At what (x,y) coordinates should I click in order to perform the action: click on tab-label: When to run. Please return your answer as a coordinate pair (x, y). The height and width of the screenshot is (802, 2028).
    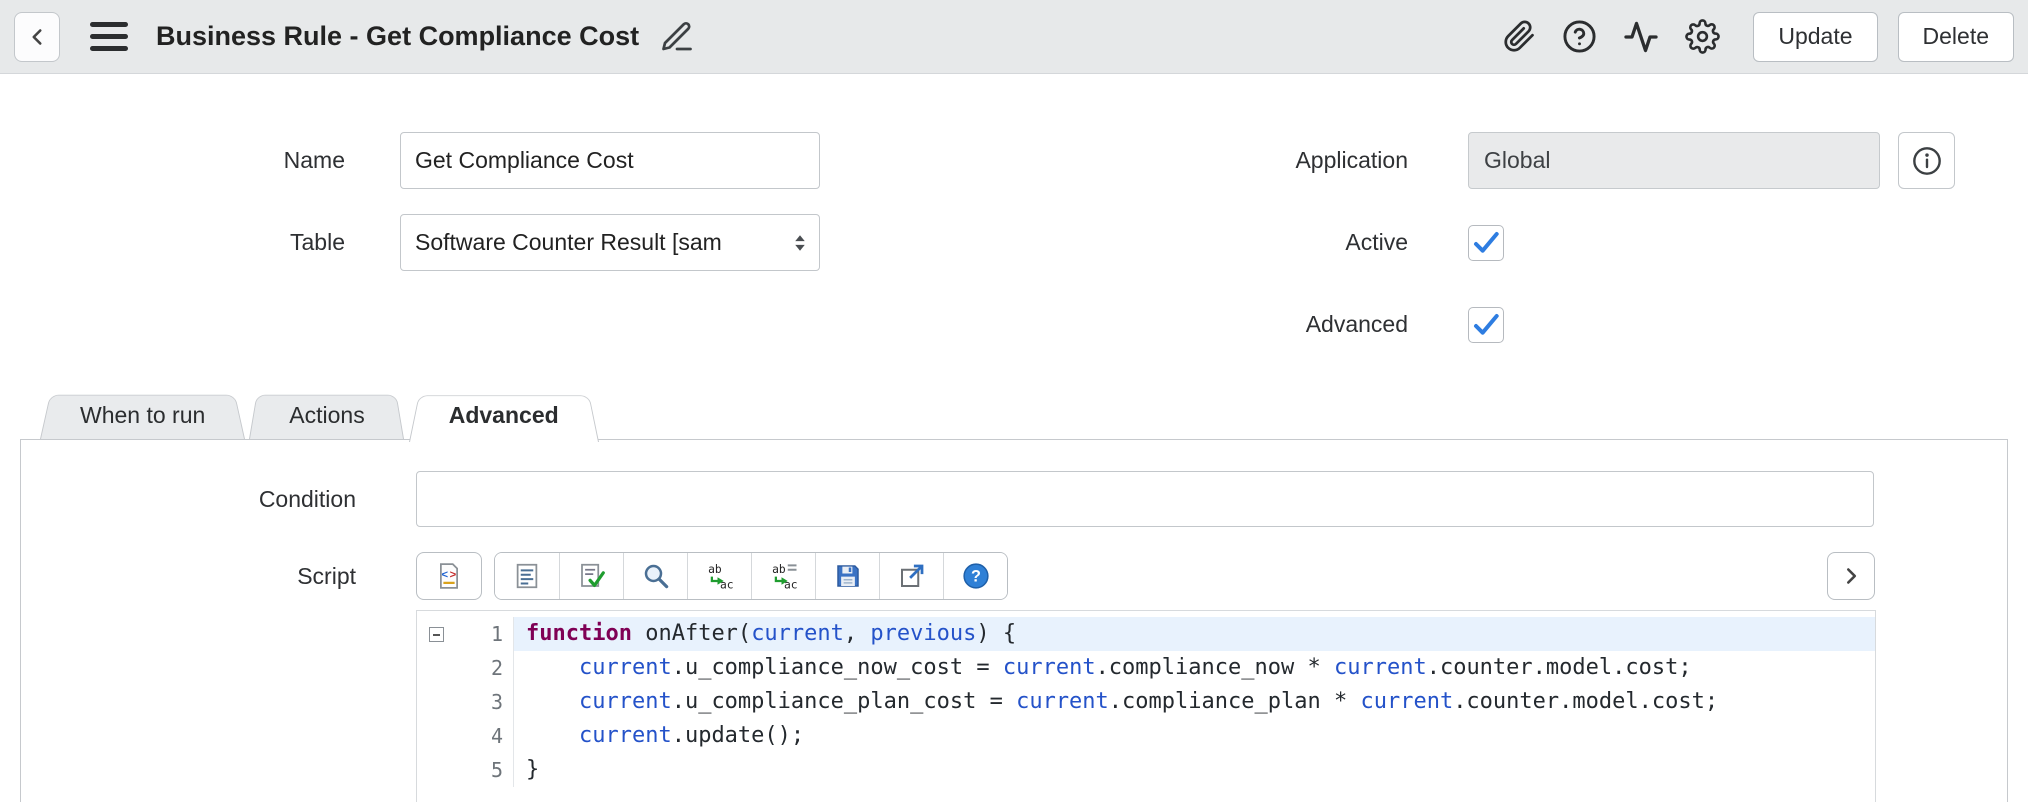
    Looking at the image, I should click on (143, 414).